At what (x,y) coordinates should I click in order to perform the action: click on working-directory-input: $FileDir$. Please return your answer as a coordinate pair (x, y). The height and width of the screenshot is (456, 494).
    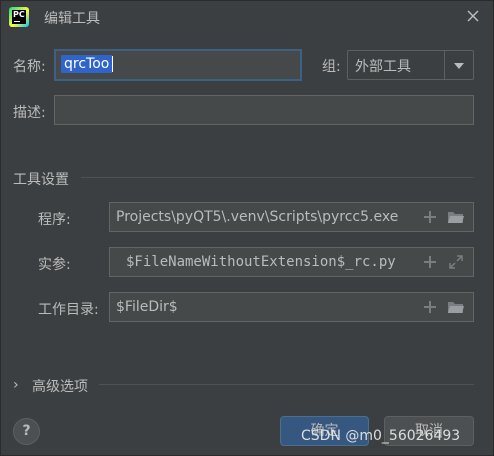
    Looking at the image, I should click on (291, 307).